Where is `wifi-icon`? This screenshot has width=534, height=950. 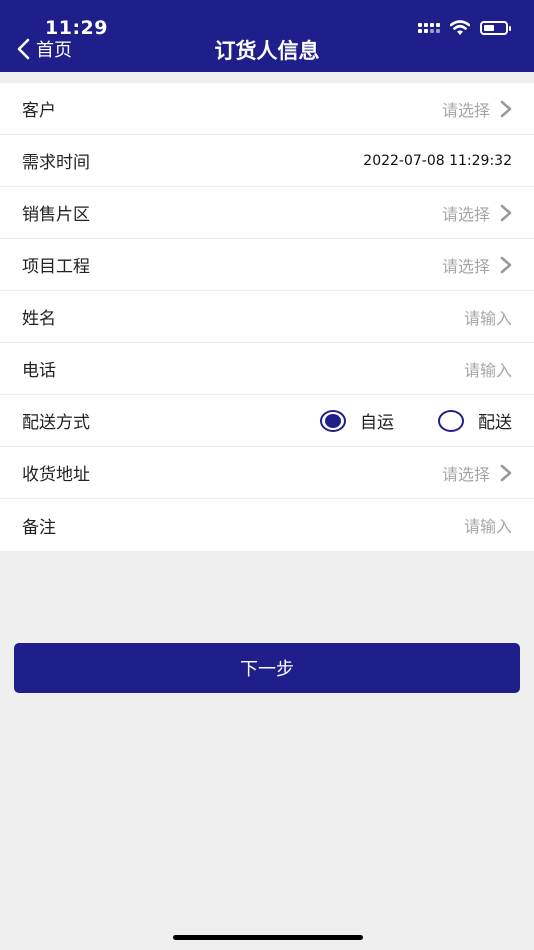
wifi-icon is located at coordinates (460, 27).